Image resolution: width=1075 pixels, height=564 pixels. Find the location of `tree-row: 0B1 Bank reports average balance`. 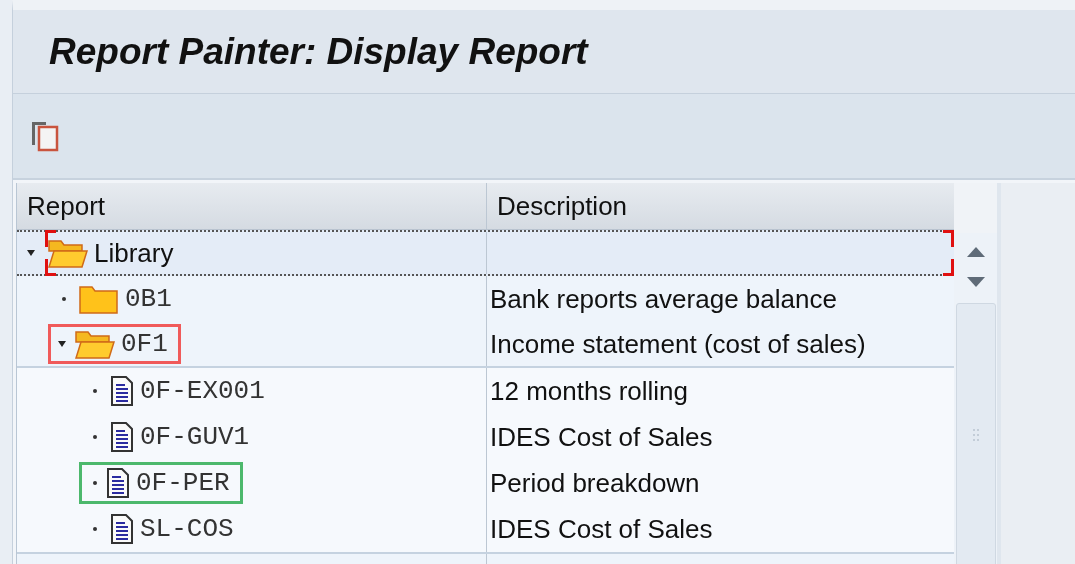

tree-row: 0B1 Bank reports average balance is located at coordinates (485, 299).